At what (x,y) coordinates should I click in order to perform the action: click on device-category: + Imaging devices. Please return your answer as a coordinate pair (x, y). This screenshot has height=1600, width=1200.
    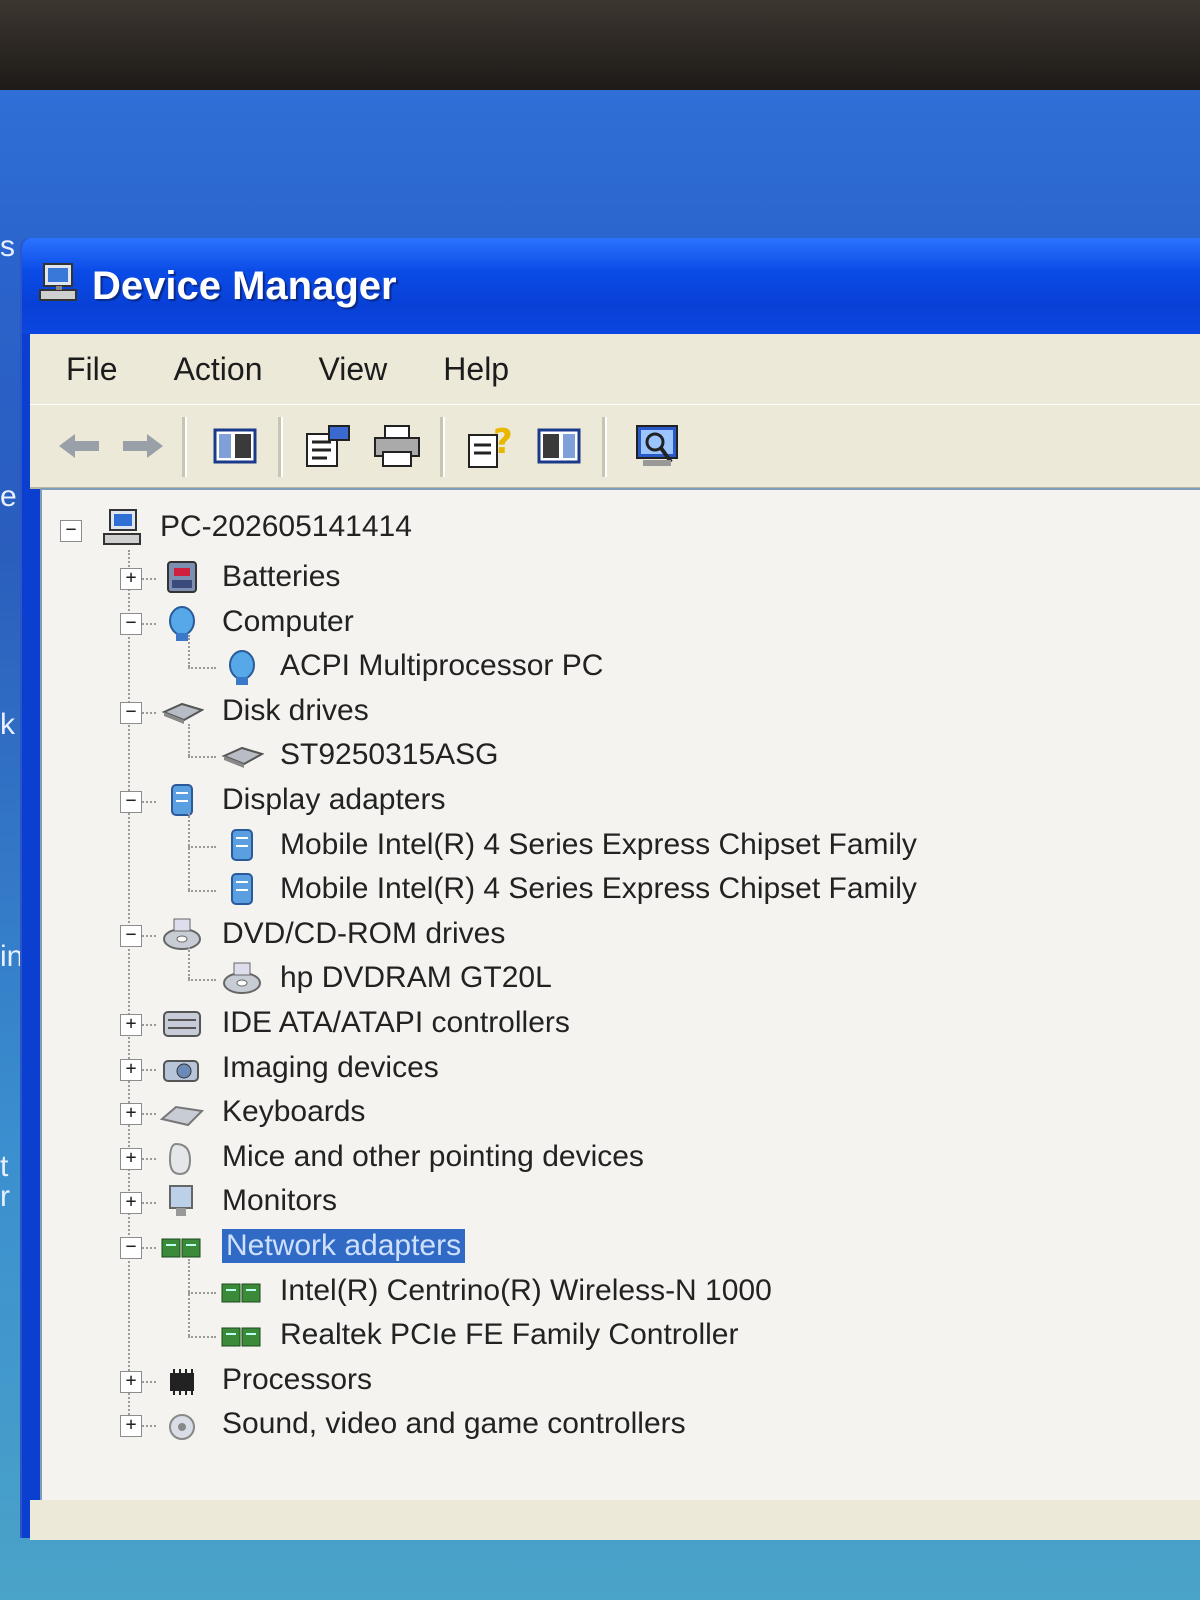
    Looking at the image, I should click on (592, 1069).